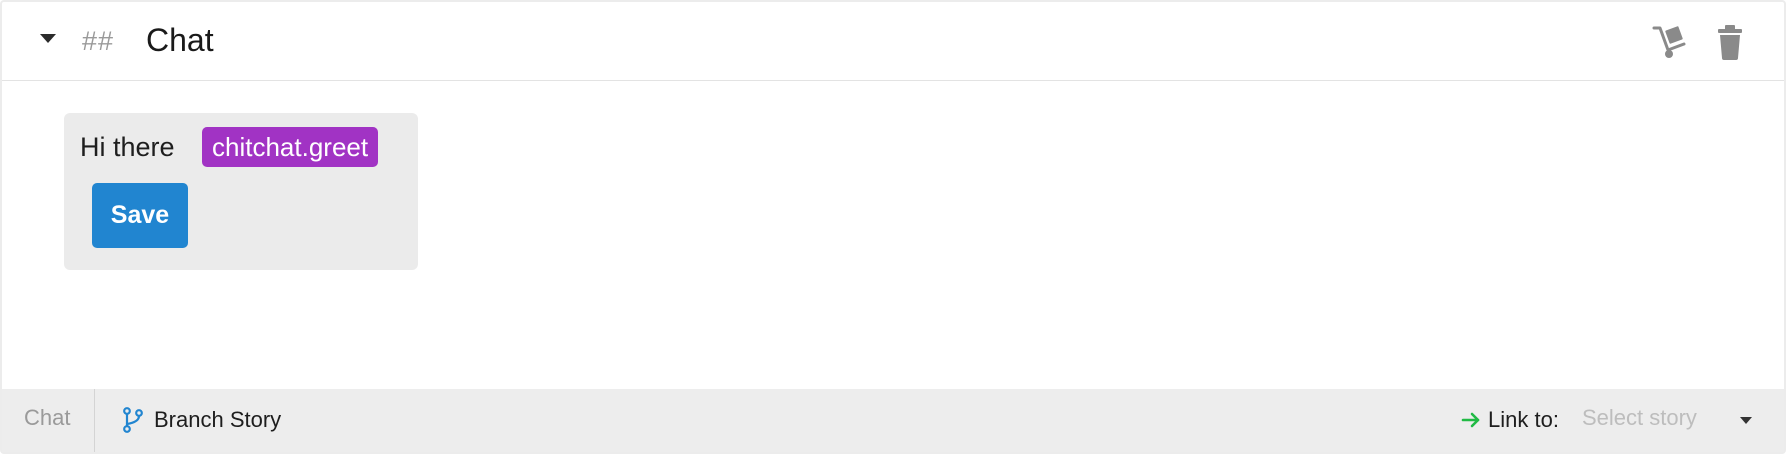 The image size is (1790, 456). What do you see at coordinates (218, 419) in the screenshot?
I see `branch-story-label: Branch Story` at bounding box center [218, 419].